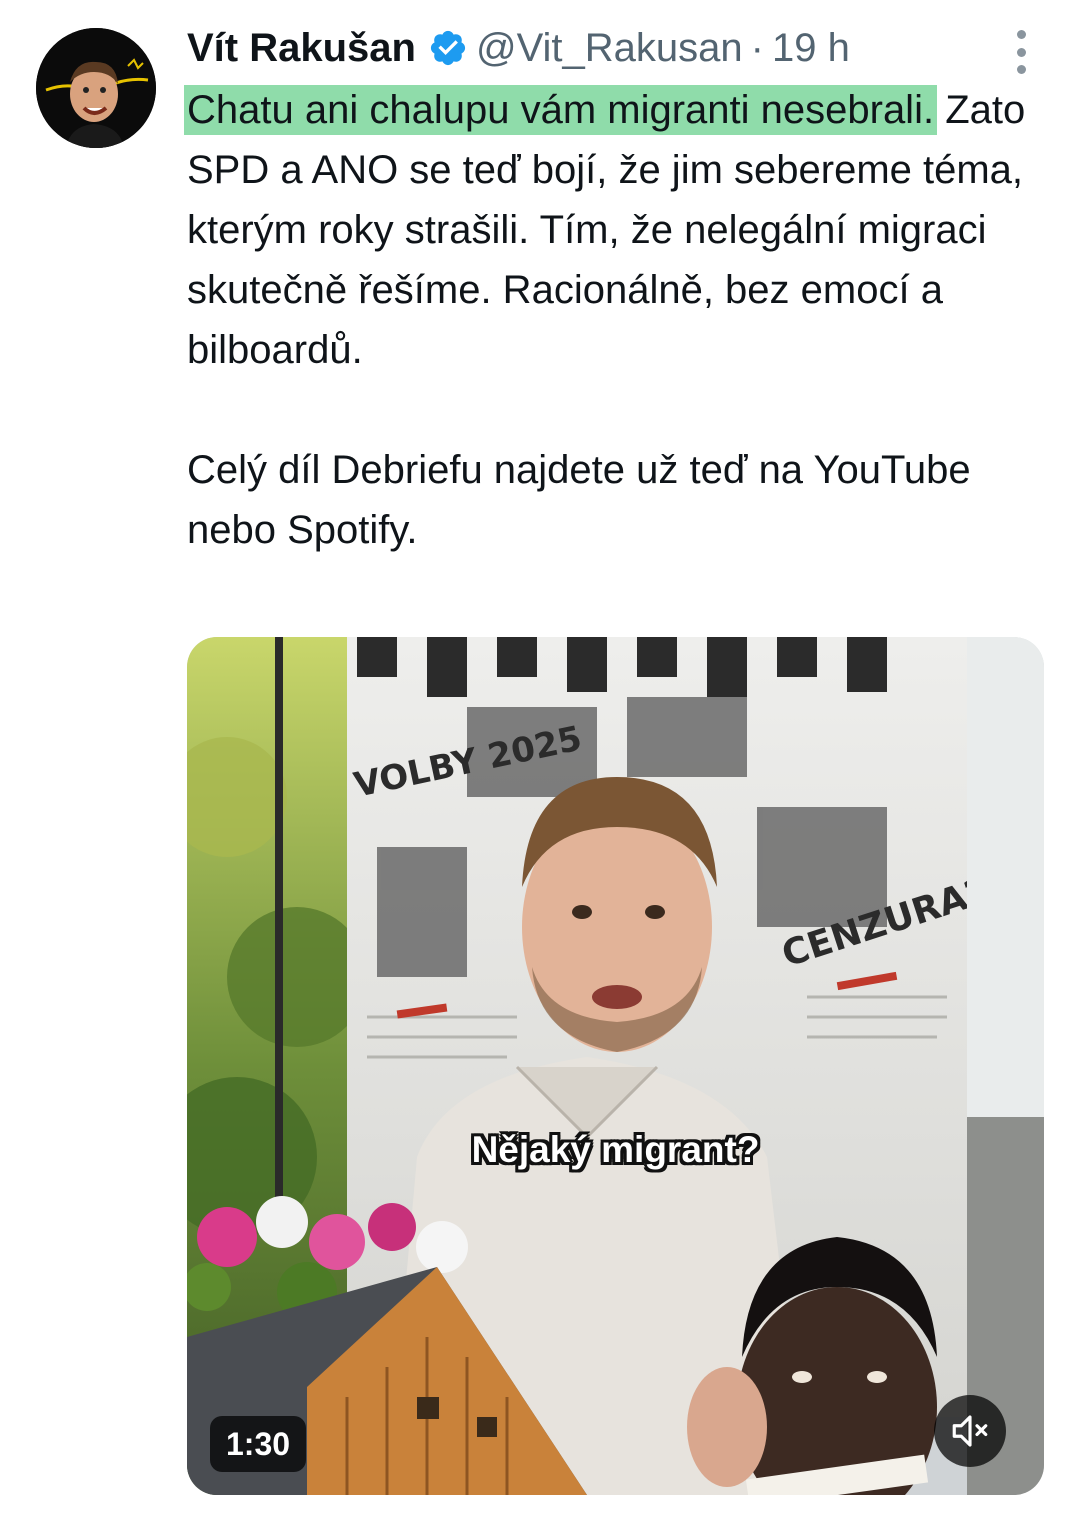  I want to click on author-avatar, so click(96, 88).